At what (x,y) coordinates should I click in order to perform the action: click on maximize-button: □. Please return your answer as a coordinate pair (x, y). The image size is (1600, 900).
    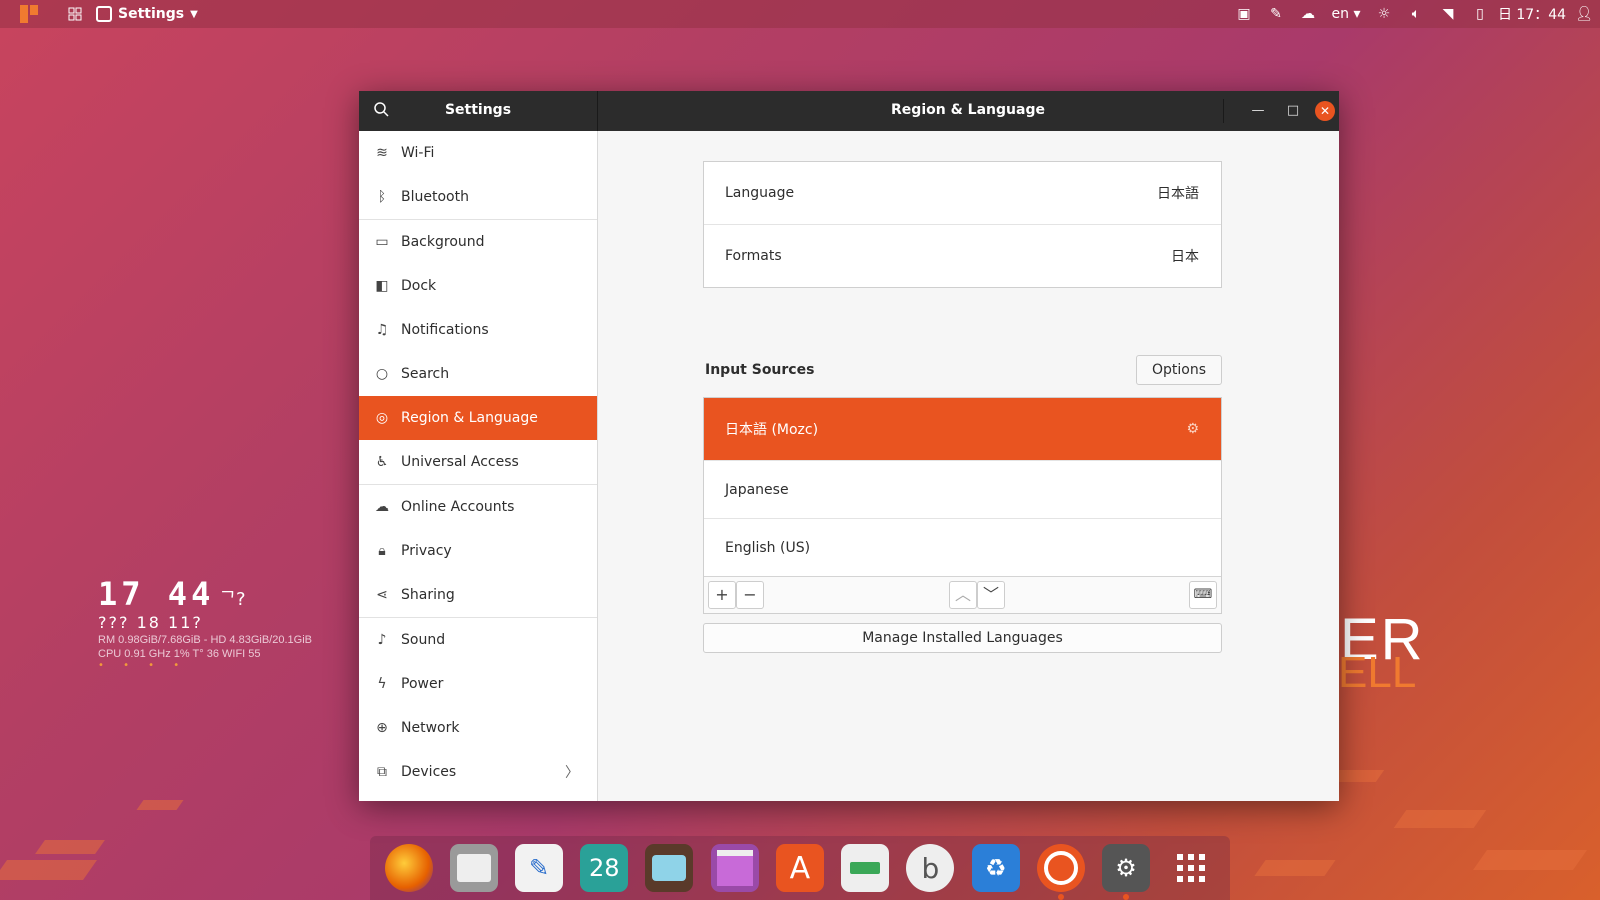
    Looking at the image, I should click on (1293, 111).